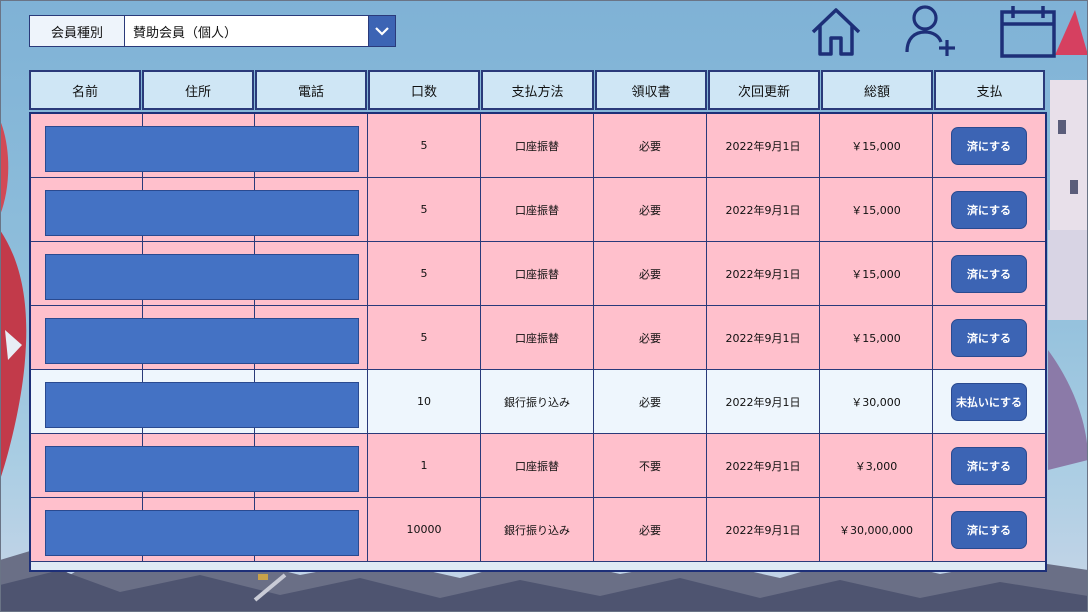 The width and height of the screenshot is (1088, 612). I want to click on home-button, so click(836, 33).